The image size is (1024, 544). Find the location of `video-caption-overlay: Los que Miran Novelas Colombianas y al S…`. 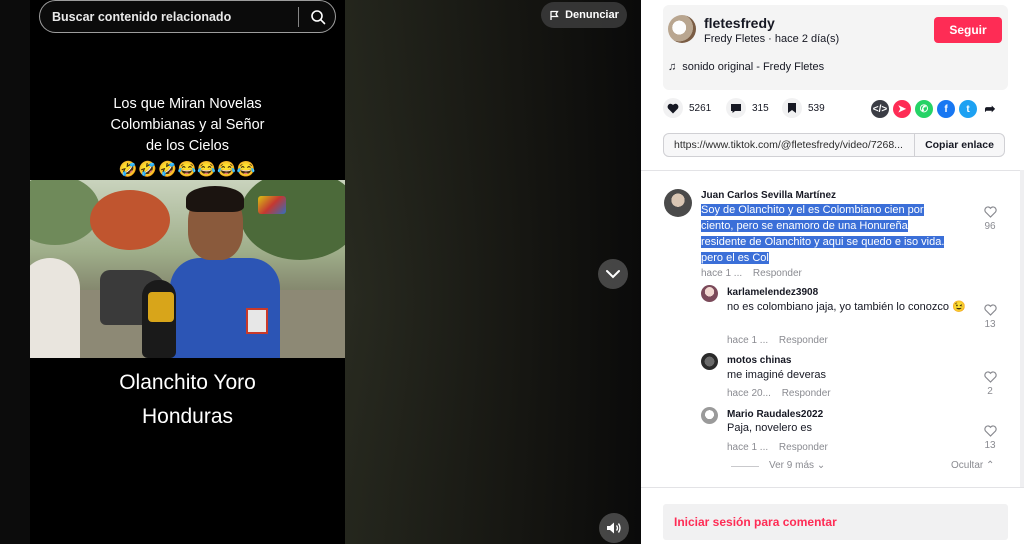

video-caption-overlay: Los que Miran Novelas Colombianas y al S… is located at coordinates (187, 125).